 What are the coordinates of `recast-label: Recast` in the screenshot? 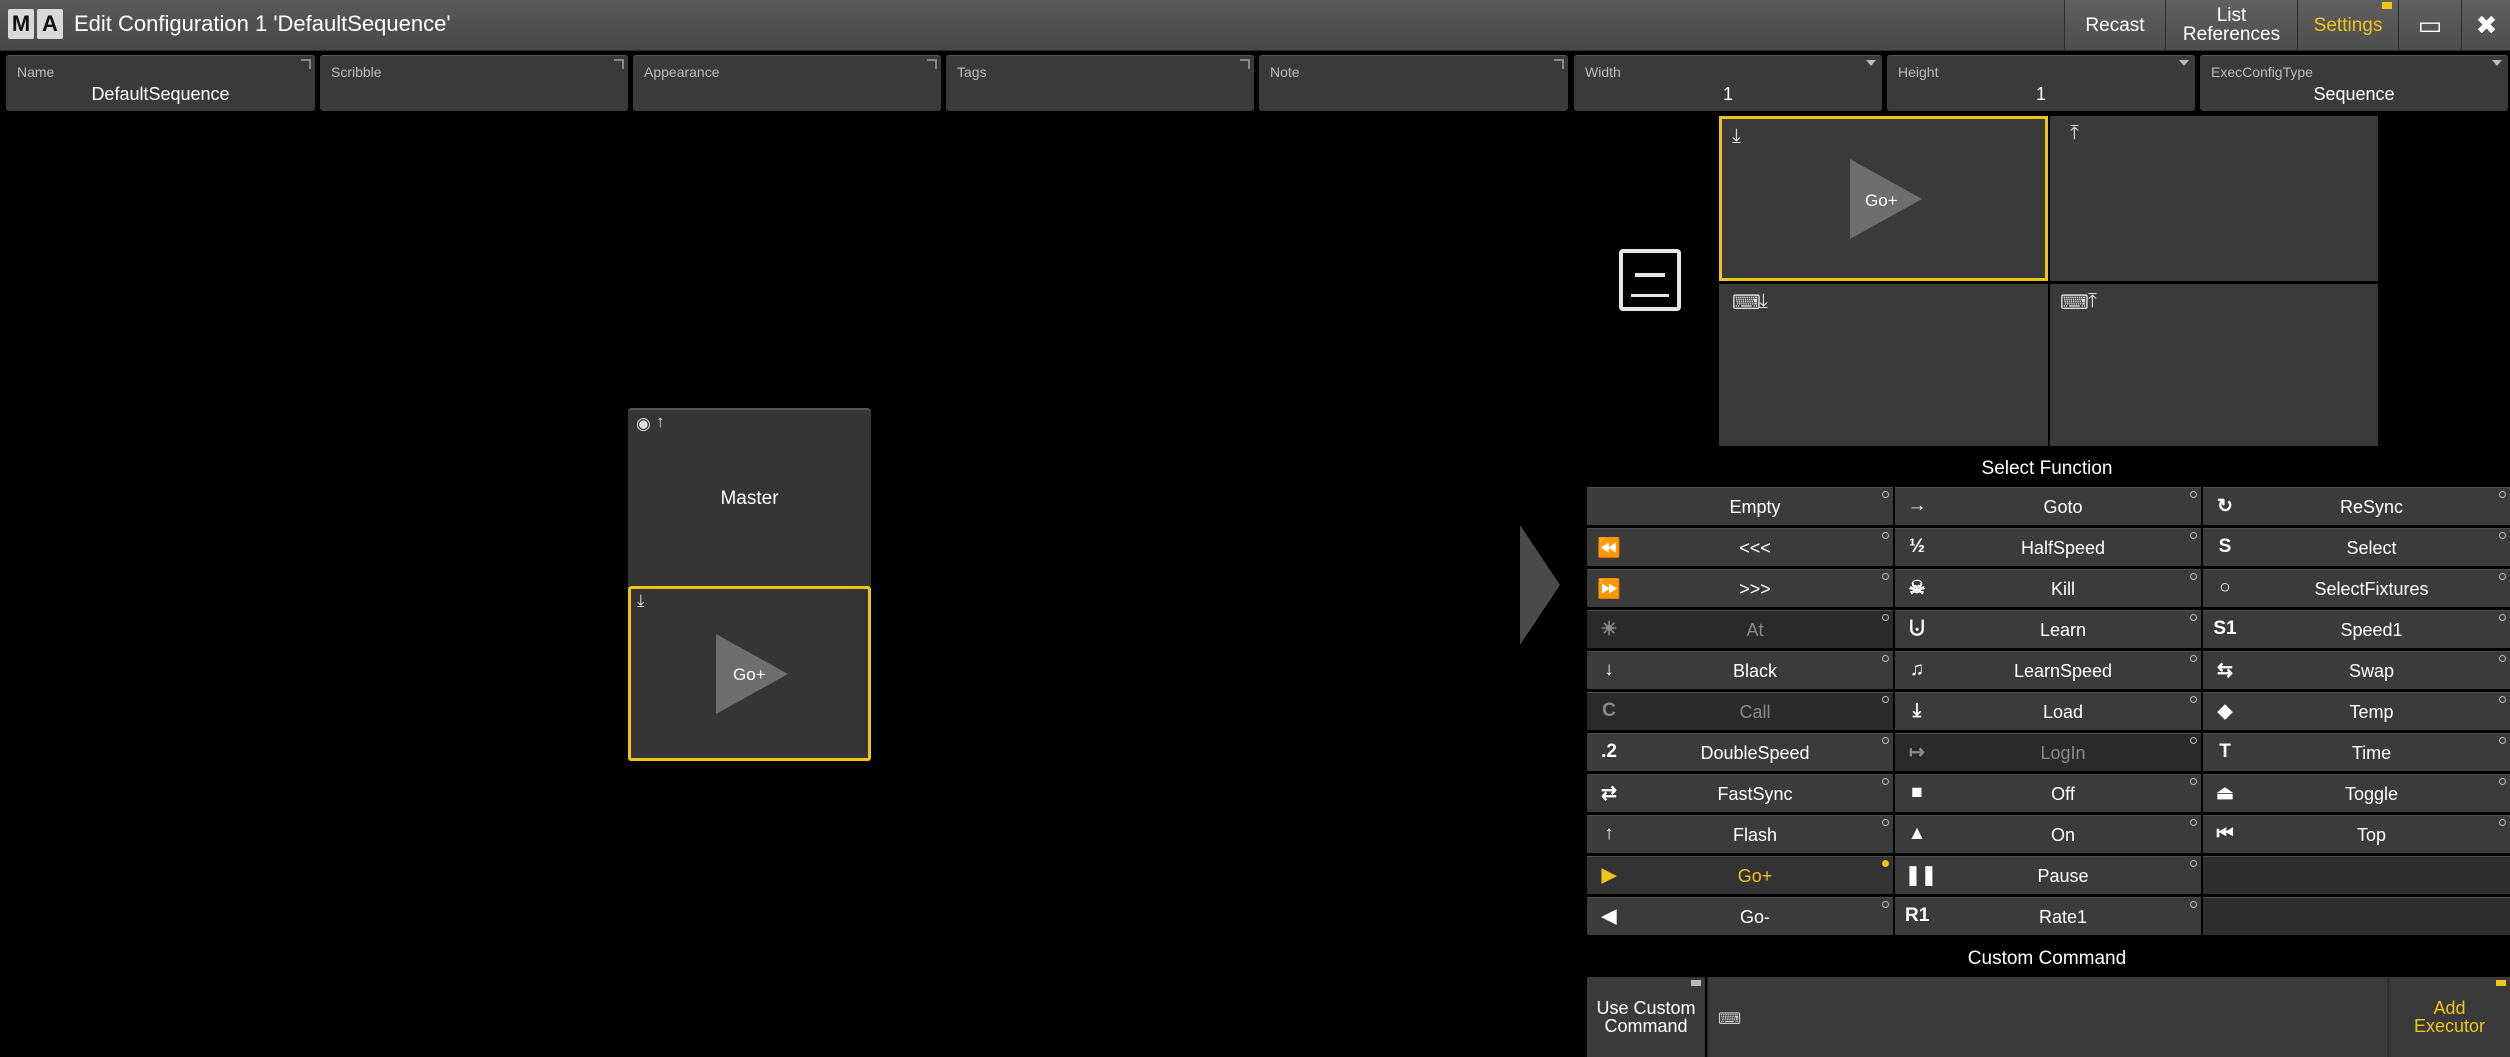 It's located at (2115, 25).